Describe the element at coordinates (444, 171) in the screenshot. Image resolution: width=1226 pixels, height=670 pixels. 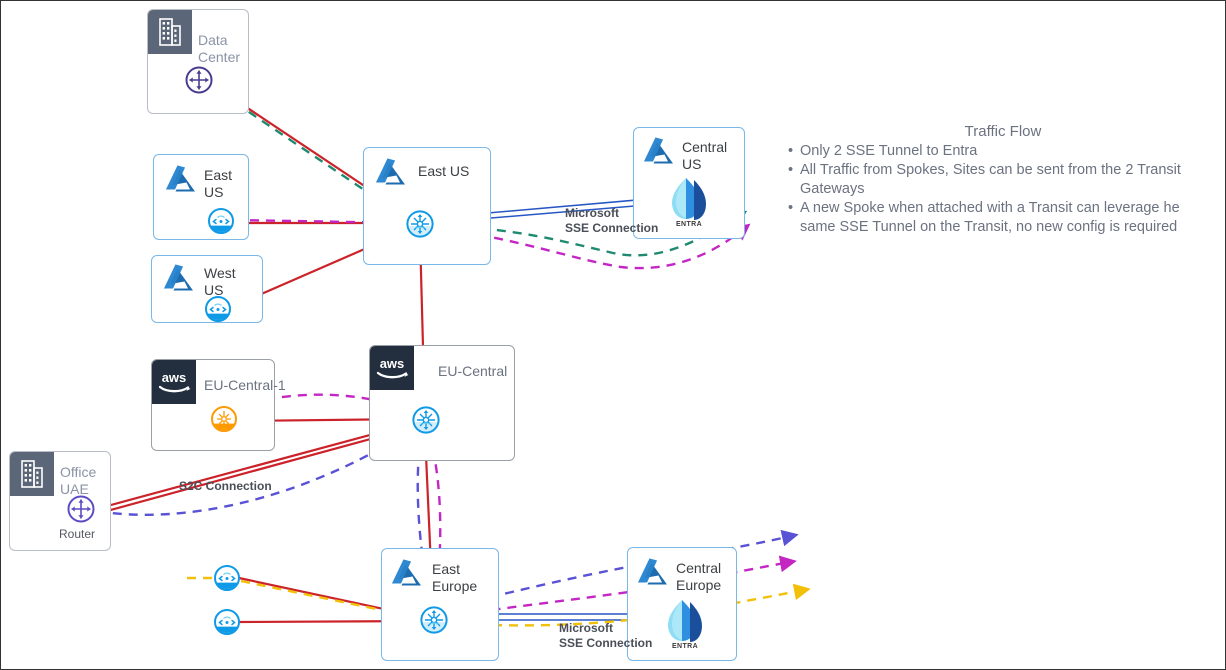
I see `box-label-azure-transit-east-us: East US` at that location.